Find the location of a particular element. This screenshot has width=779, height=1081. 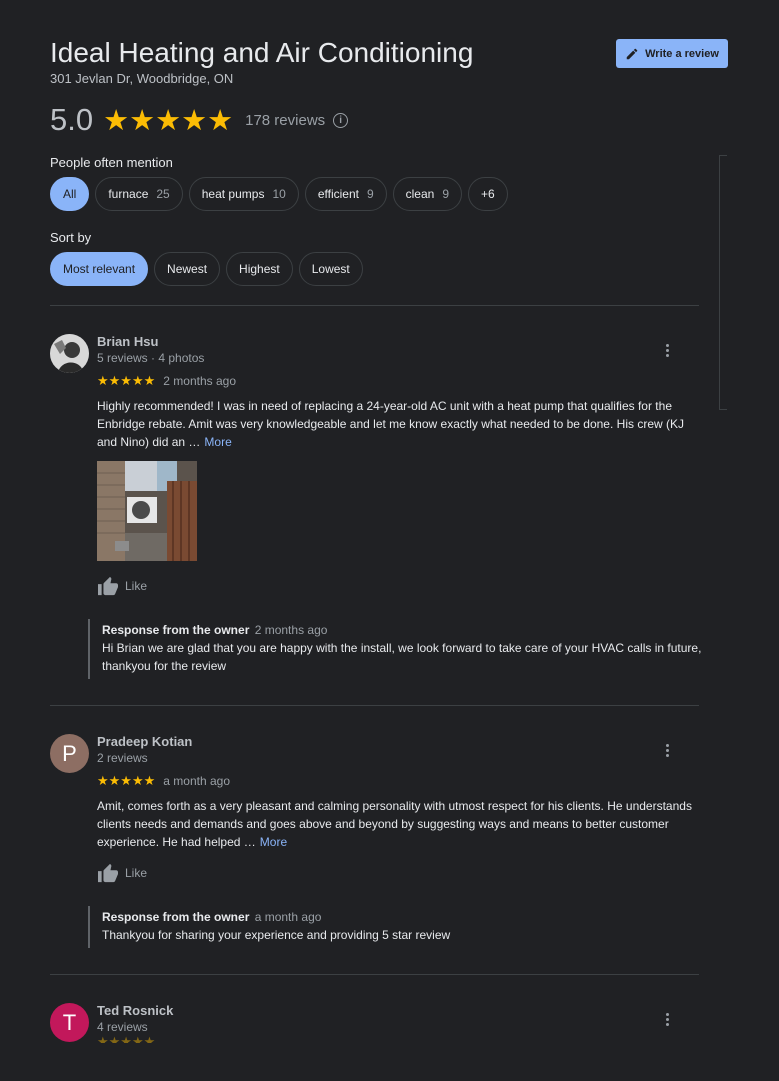

sort-label: Sort by is located at coordinates (71, 237).